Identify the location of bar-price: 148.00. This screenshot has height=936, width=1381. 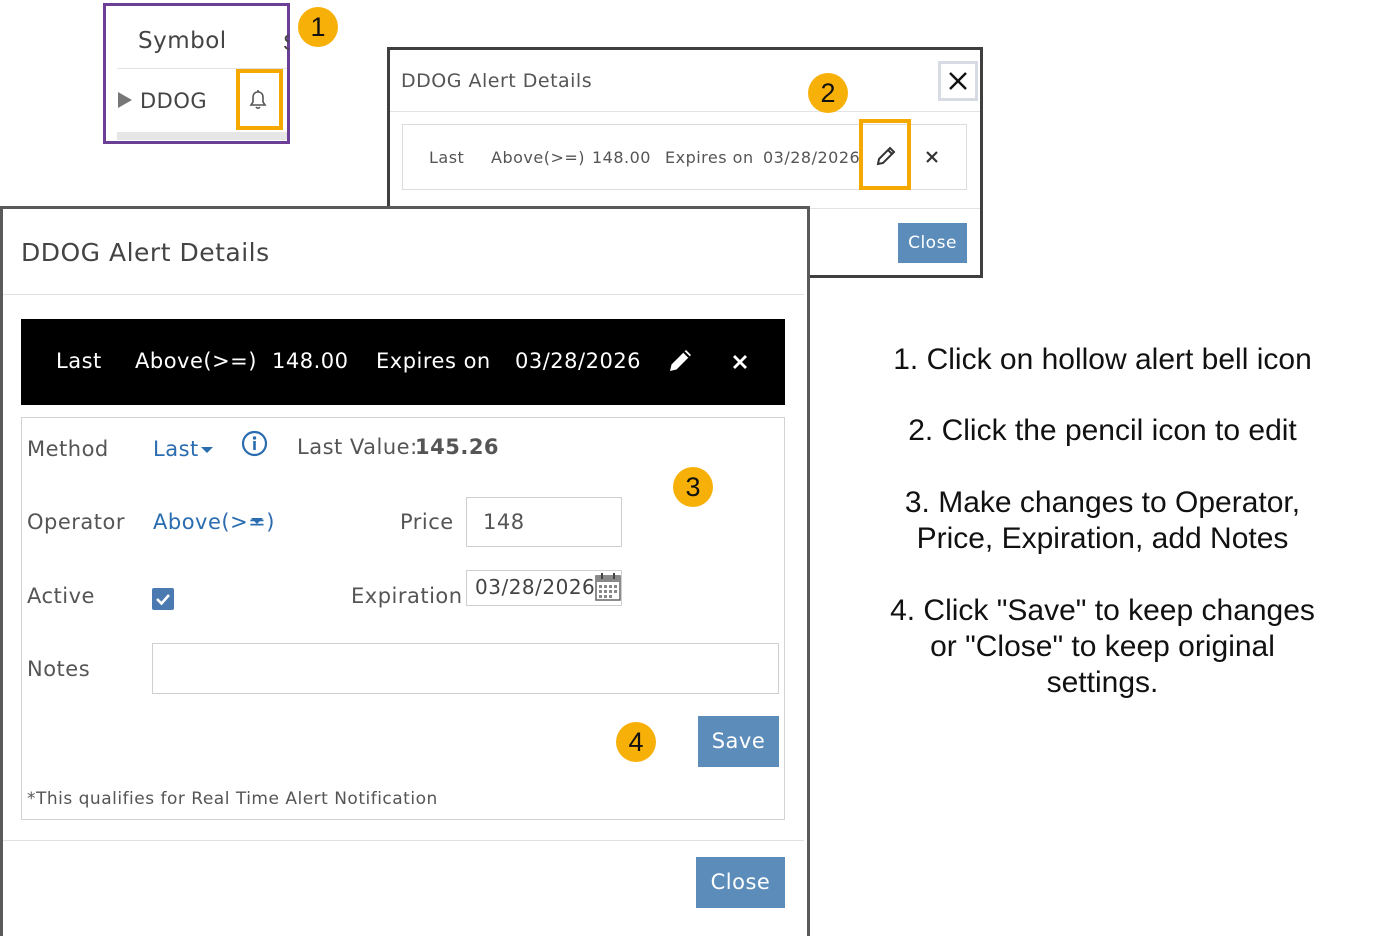
(310, 361).